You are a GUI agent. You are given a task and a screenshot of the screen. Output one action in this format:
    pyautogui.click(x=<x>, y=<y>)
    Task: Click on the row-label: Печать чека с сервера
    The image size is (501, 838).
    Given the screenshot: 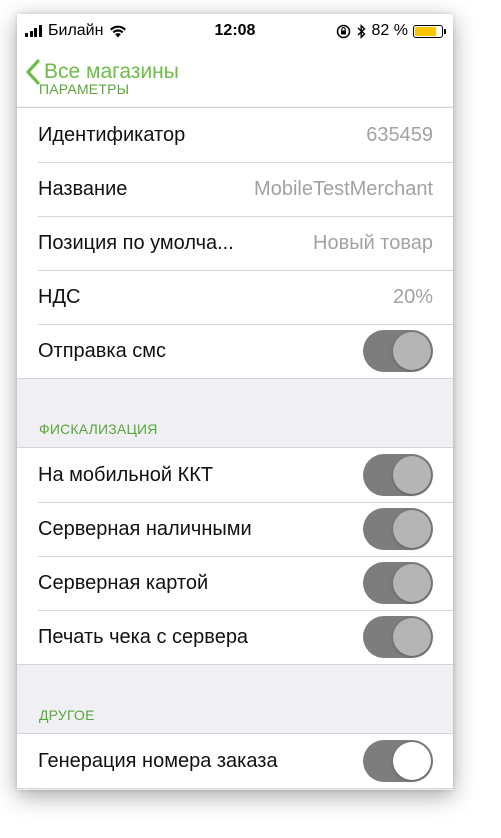 What is the action you would take?
    pyautogui.click(x=143, y=636)
    